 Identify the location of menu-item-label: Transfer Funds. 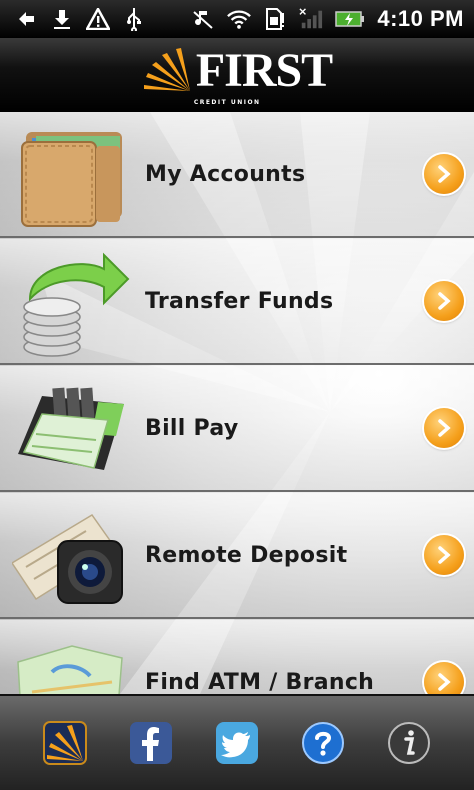
(239, 301).